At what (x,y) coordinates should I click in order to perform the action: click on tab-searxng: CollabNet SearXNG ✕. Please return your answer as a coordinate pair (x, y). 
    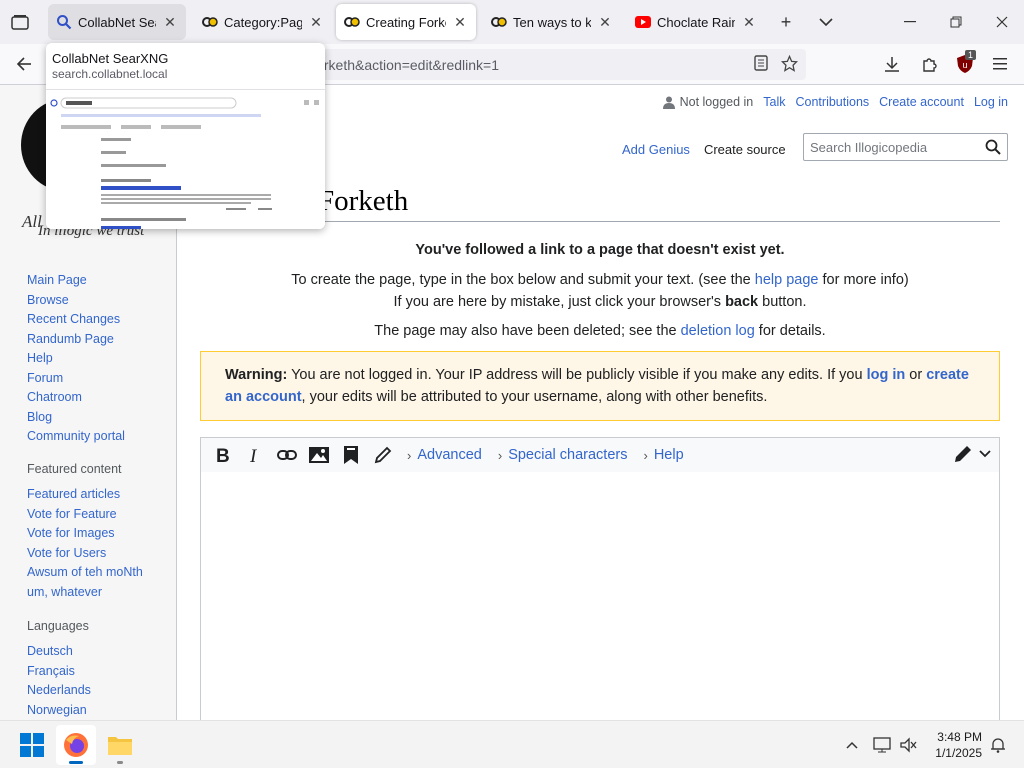
    Looking at the image, I should click on (117, 22).